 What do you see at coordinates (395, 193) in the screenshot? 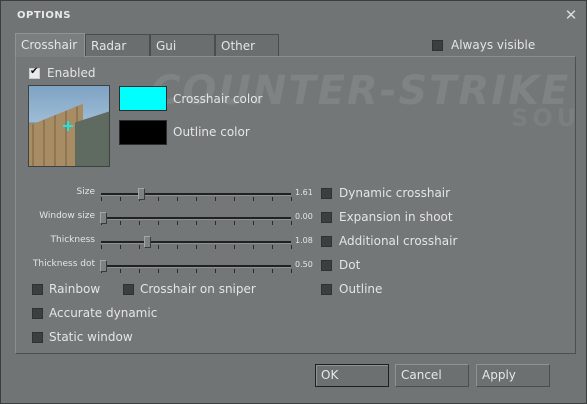
I see `option-label: Dynamic crosshair` at bounding box center [395, 193].